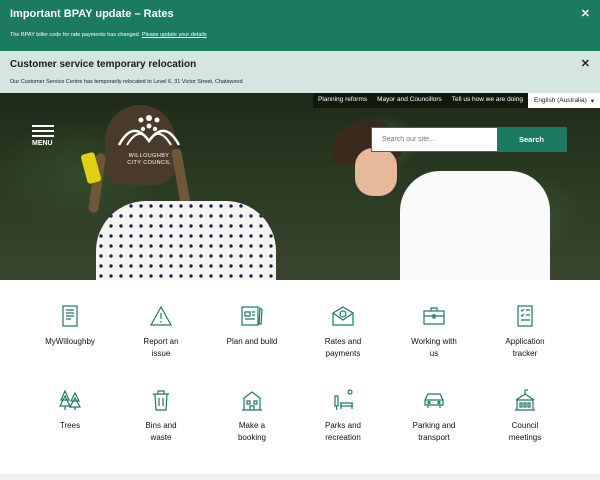  What do you see at coordinates (70, 425) in the screenshot?
I see `tile-label: Trees` at bounding box center [70, 425].